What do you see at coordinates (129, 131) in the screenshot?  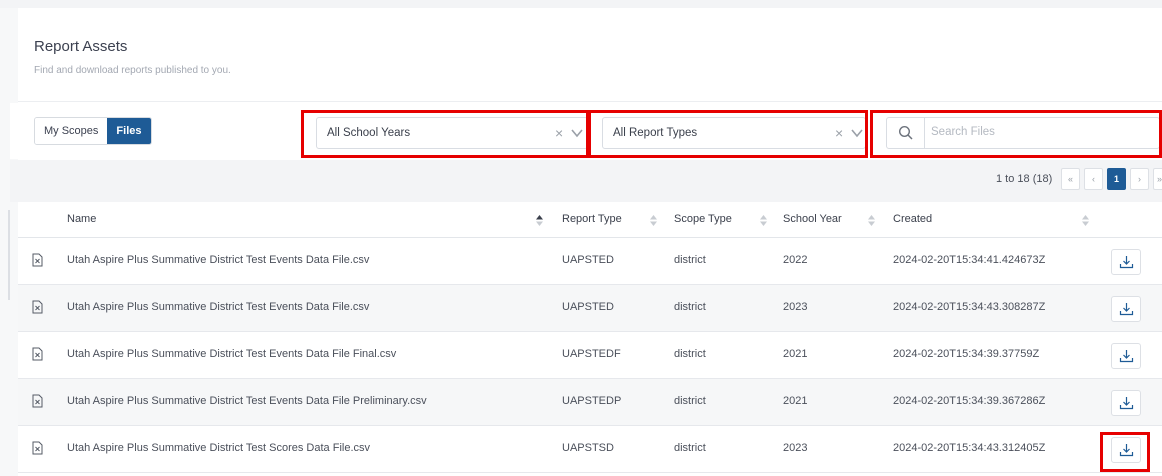 I see `tab-files: Files` at bounding box center [129, 131].